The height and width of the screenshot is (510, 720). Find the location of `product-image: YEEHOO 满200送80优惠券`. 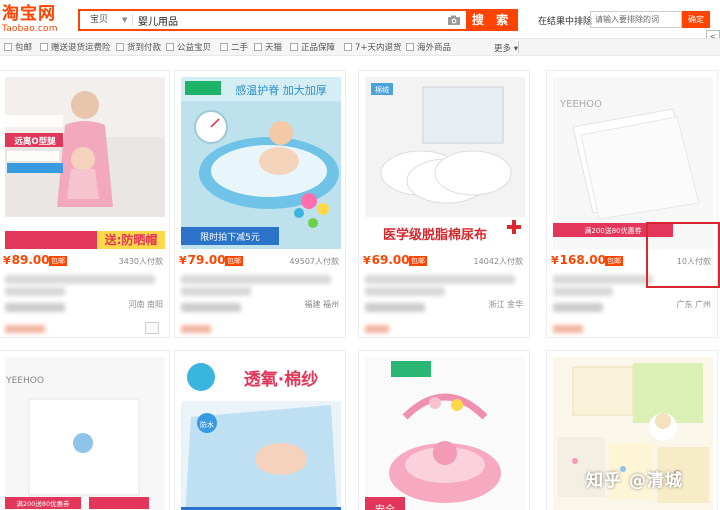

product-image: YEEHOO 满200送80优惠券 is located at coordinates (85, 433).